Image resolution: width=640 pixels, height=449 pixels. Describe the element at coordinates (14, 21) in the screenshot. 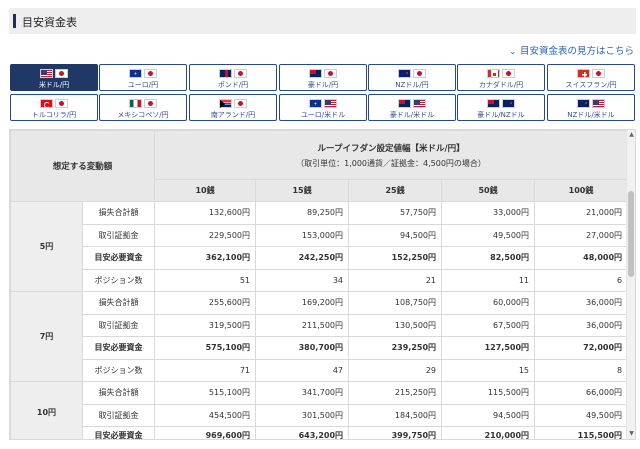

I see `title-accent-bar` at that location.